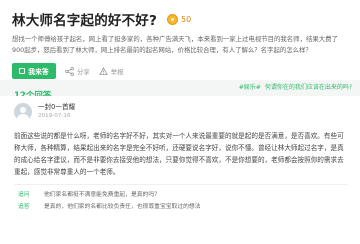  Describe the element at coordinates (23, 112) in the screenshot. I see `avatar` at that location.